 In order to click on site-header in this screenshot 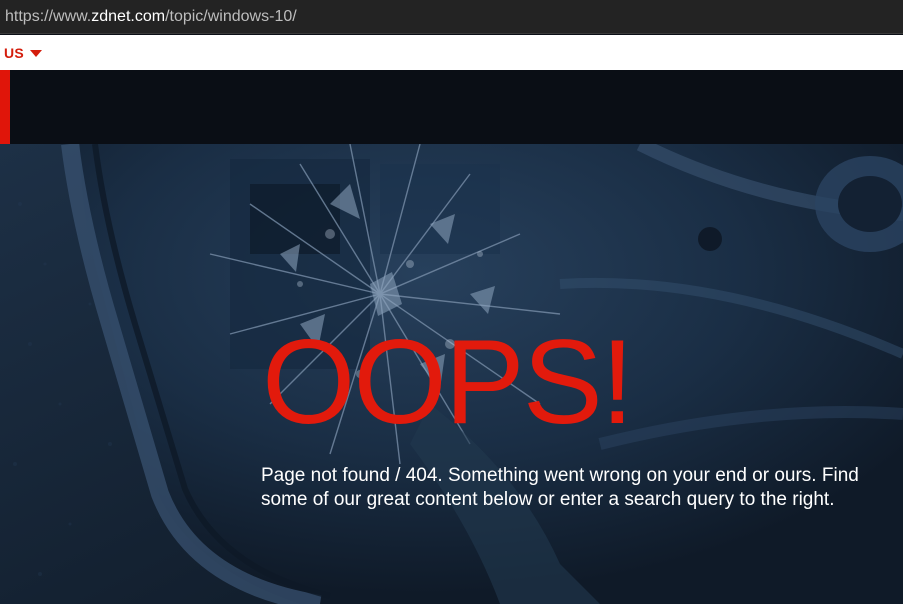, I will do `click(451, 107)`.